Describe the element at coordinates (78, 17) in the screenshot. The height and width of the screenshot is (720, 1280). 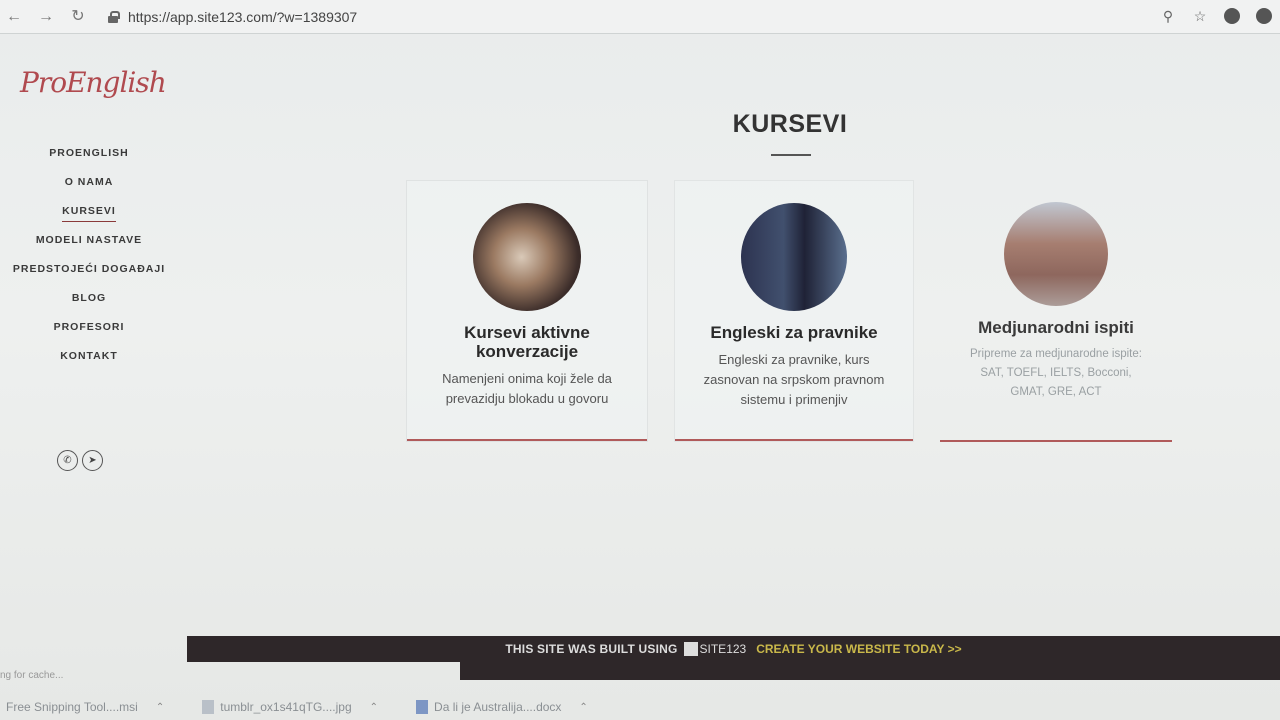
I see `reload-icon: ↻` at that location.